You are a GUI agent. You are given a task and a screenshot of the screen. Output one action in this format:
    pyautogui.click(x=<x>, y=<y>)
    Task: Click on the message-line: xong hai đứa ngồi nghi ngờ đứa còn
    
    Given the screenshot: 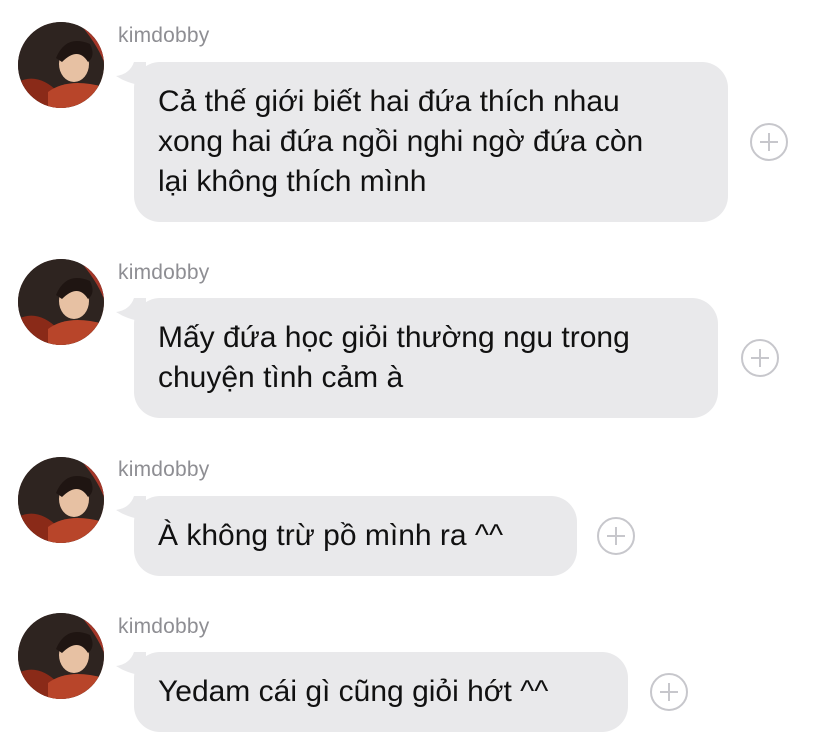 What is the action you would take?
    pyautogui.click(x=401, y=141)
    